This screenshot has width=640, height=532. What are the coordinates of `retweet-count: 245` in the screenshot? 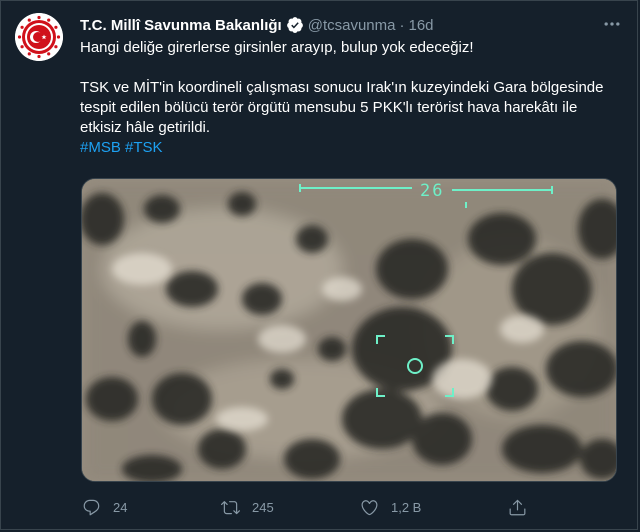 It's located at (263, 507).